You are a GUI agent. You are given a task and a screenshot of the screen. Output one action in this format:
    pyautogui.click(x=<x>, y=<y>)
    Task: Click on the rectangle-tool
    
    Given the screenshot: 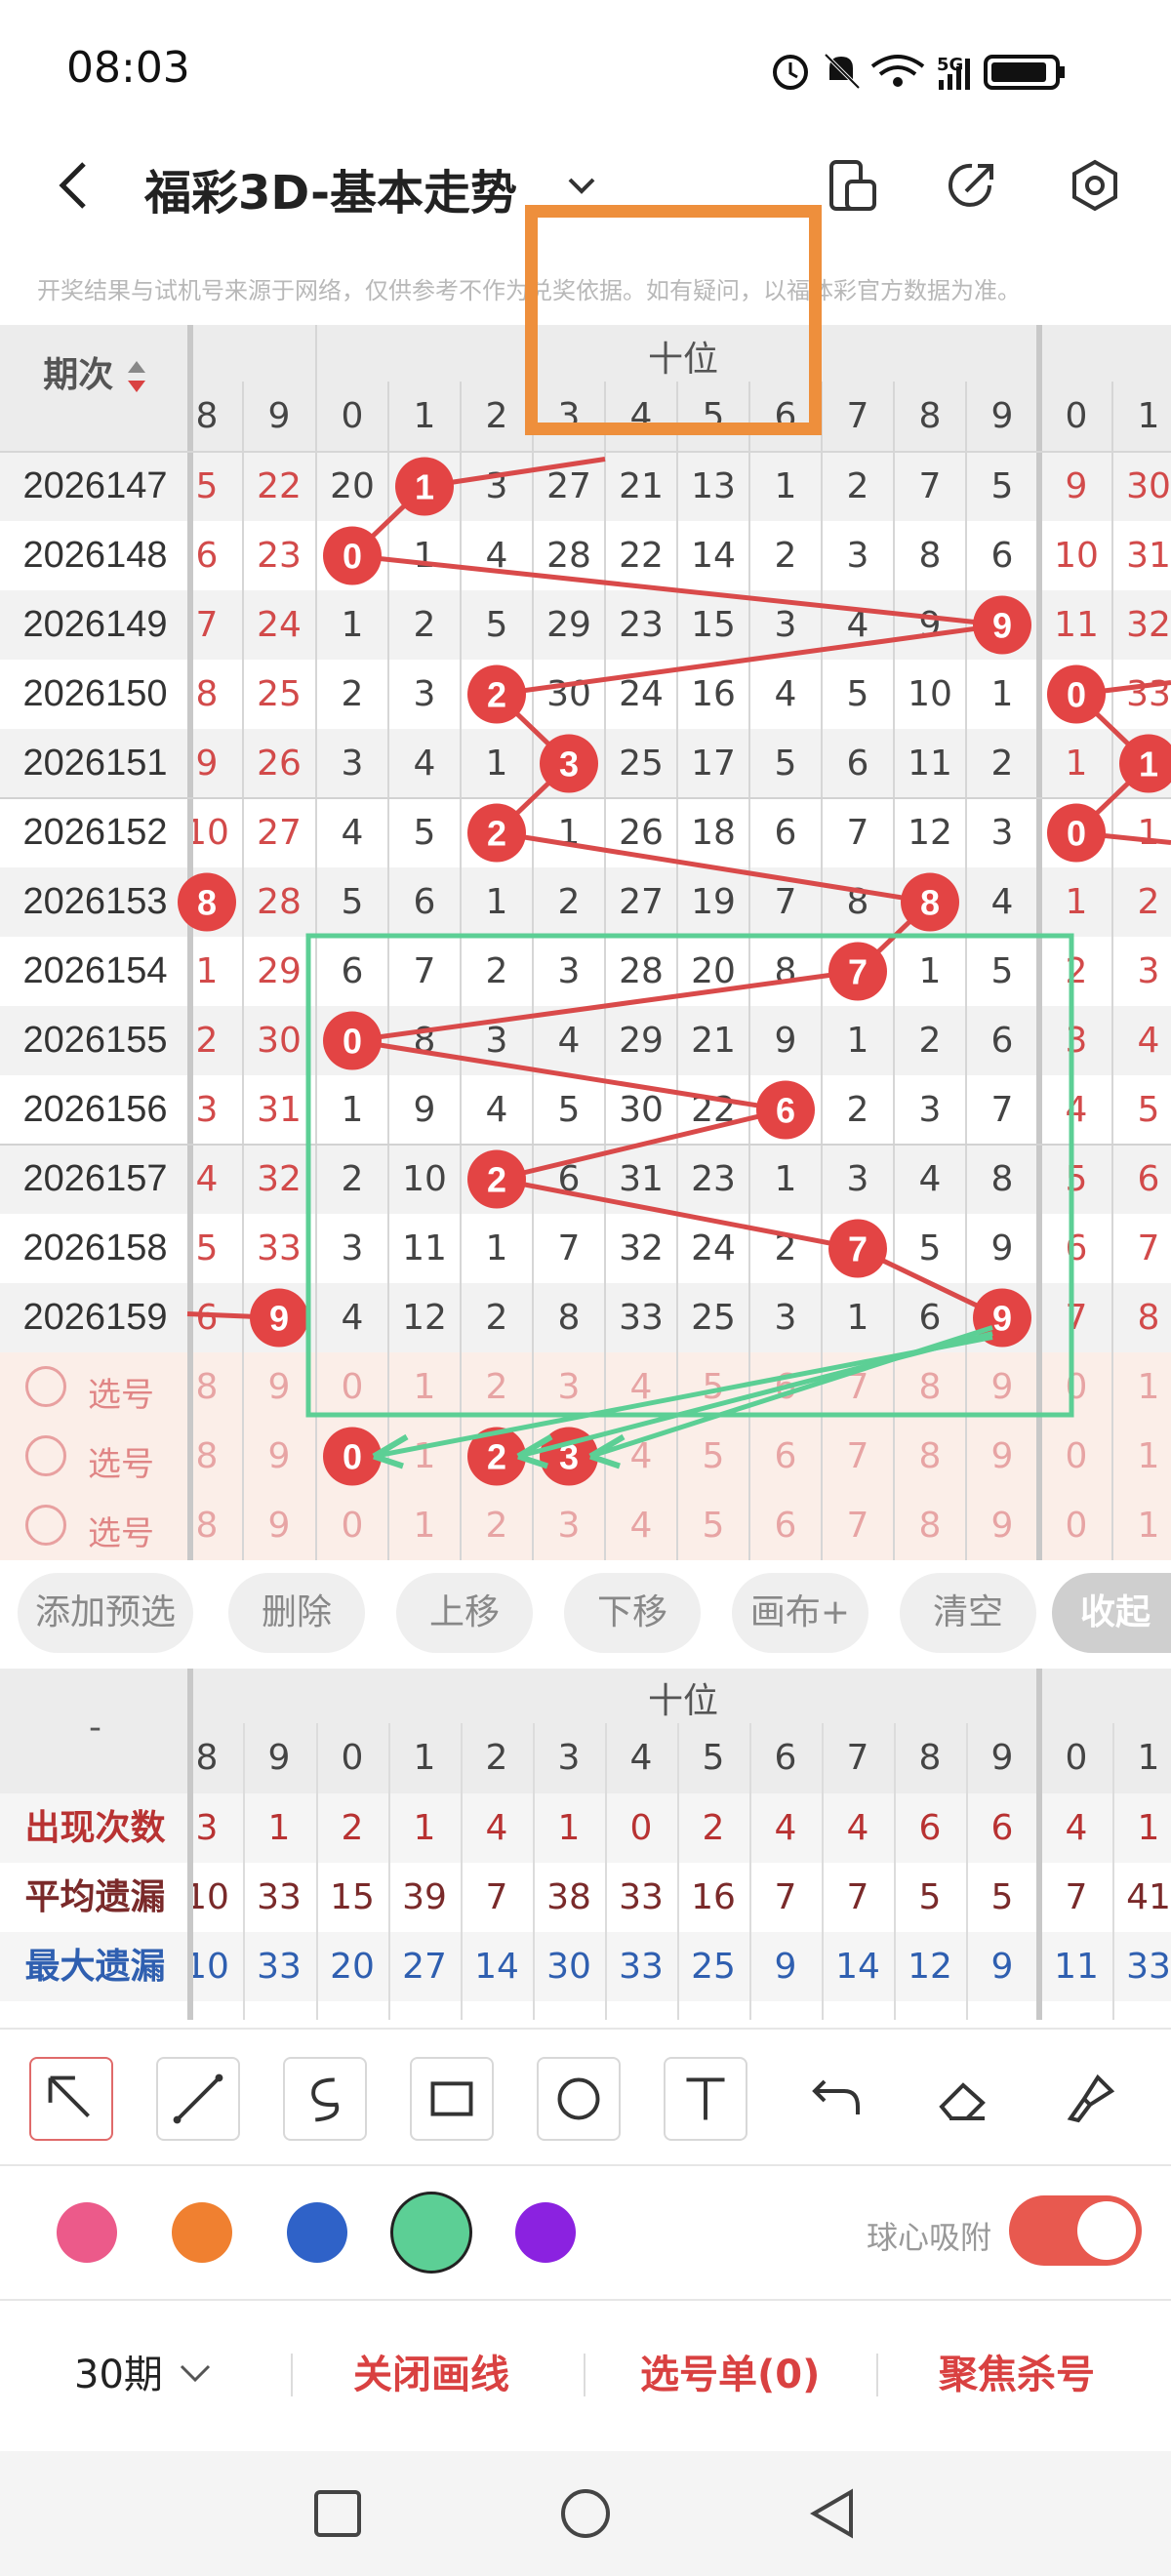 What is the action you would take?
    pyautogui.click(x=452, y=2099)
    